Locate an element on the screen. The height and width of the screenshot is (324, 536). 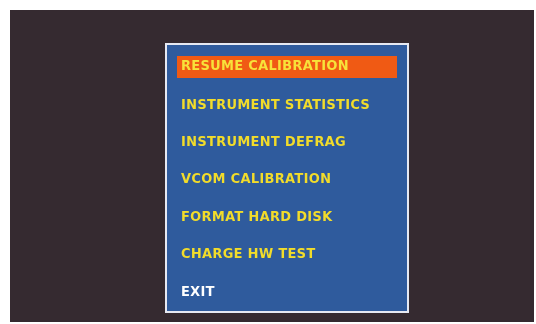
menu-item-instrument-statistics: INSTRUMENT STATISTICS is located at coordinates (273, 106).